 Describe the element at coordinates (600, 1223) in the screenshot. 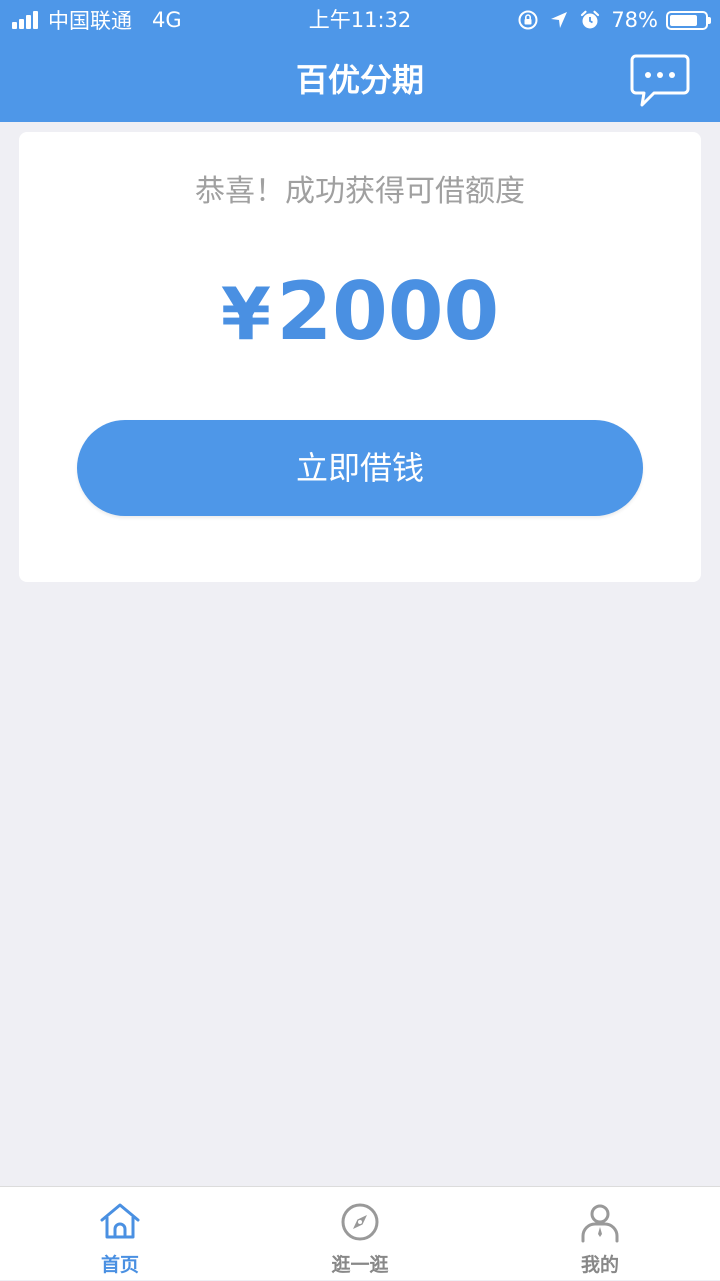

I see `user-icon` at that location.